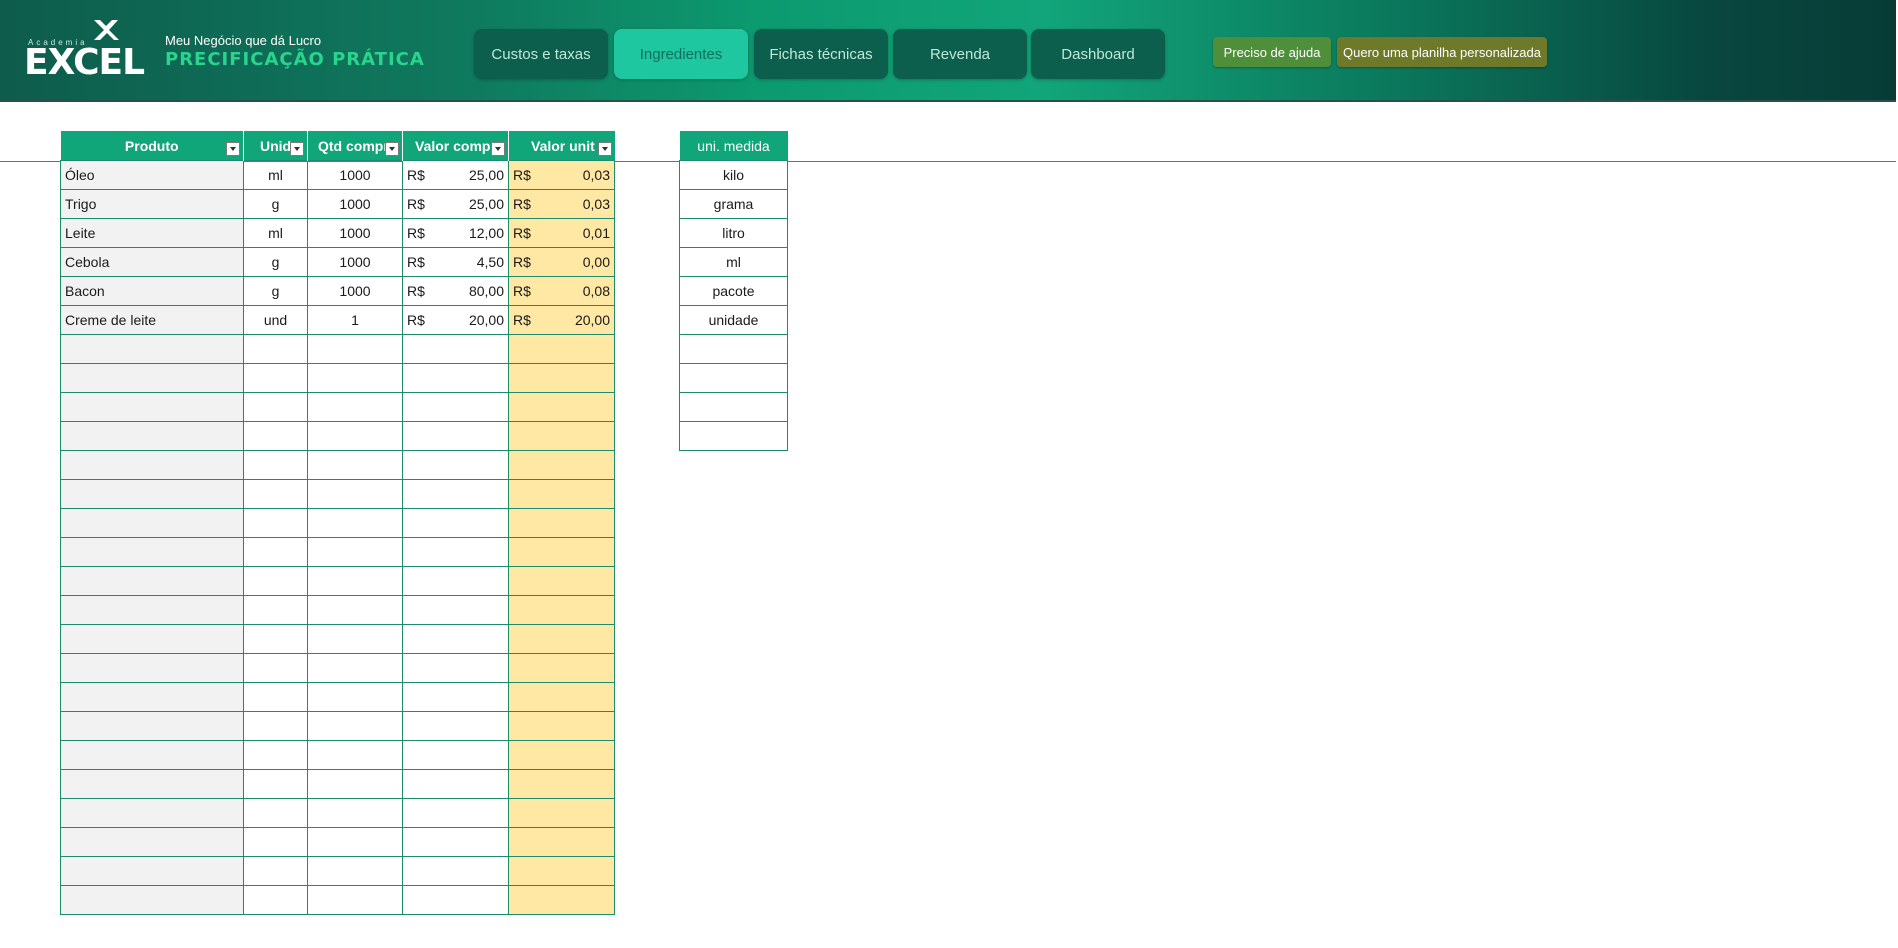  I want to click on tab-custos-e-taxas: Custos e taxas, so click(541, 54).